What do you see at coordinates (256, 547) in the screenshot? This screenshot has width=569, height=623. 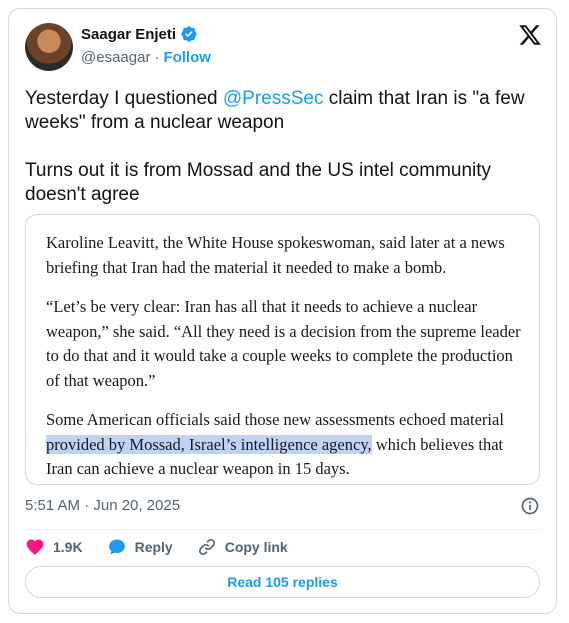 I see `copy-link-label: Copy link` at bounding box center [256, 547].